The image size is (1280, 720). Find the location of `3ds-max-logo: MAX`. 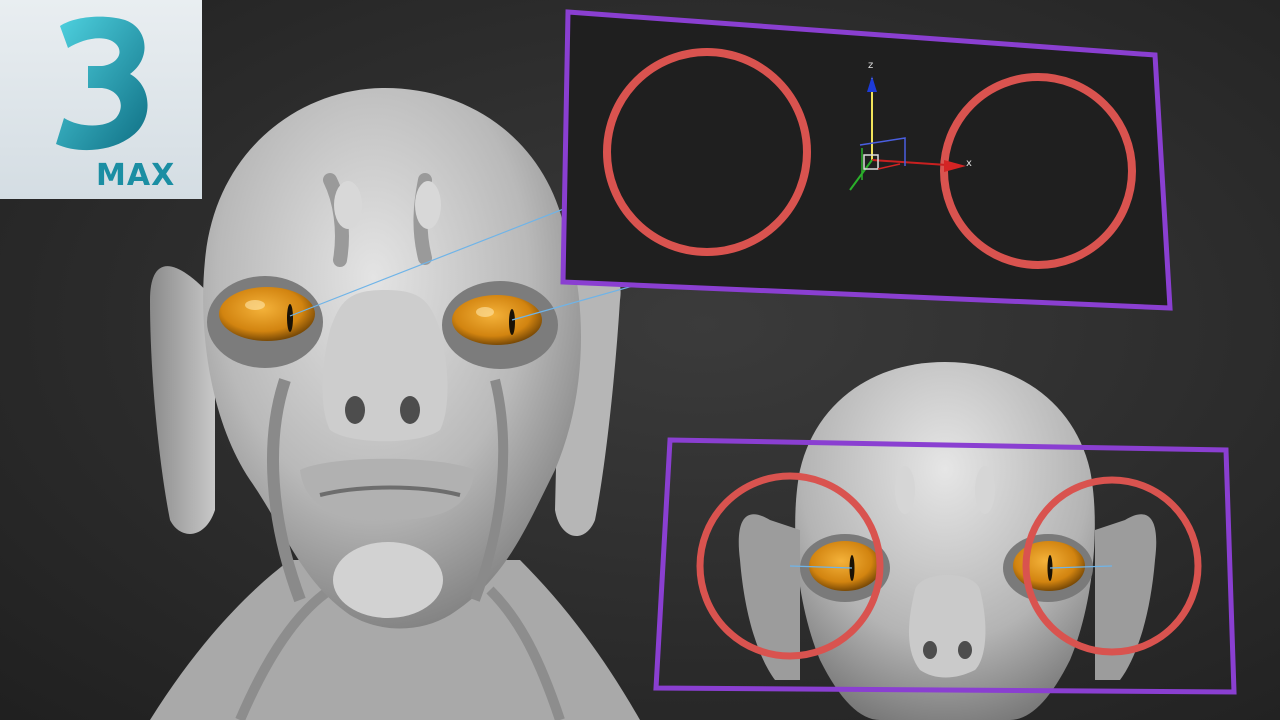

3ds-max-logo: MAX is located at coordinates (101, 99).